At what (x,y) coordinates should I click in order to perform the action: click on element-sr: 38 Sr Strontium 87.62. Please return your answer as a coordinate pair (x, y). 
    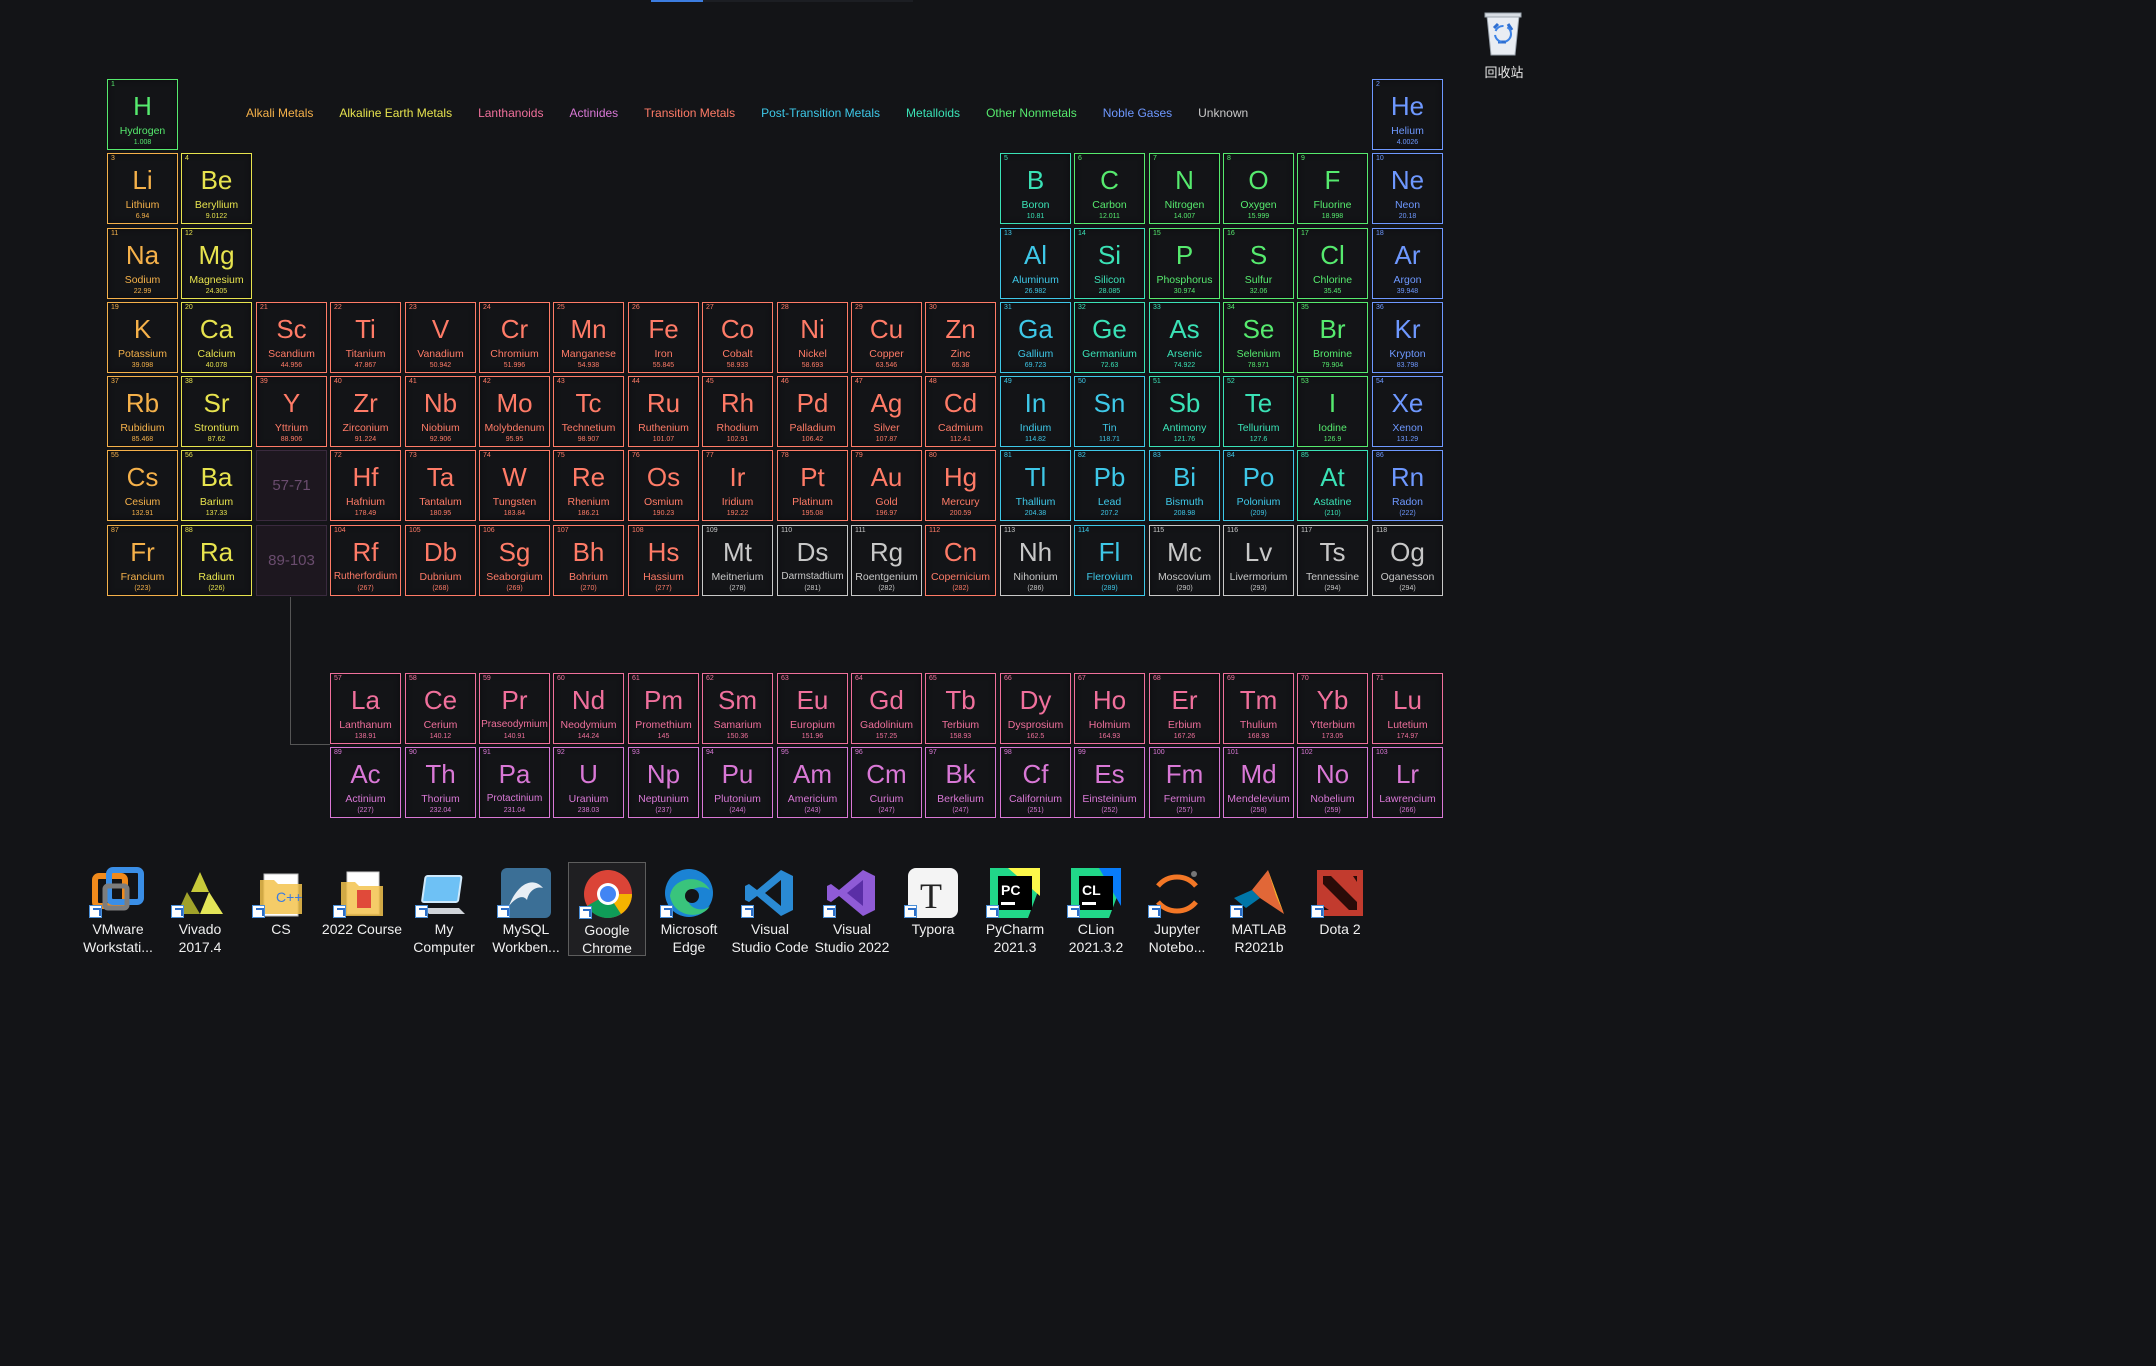
    Looking at the image, I should click on (216, 411).